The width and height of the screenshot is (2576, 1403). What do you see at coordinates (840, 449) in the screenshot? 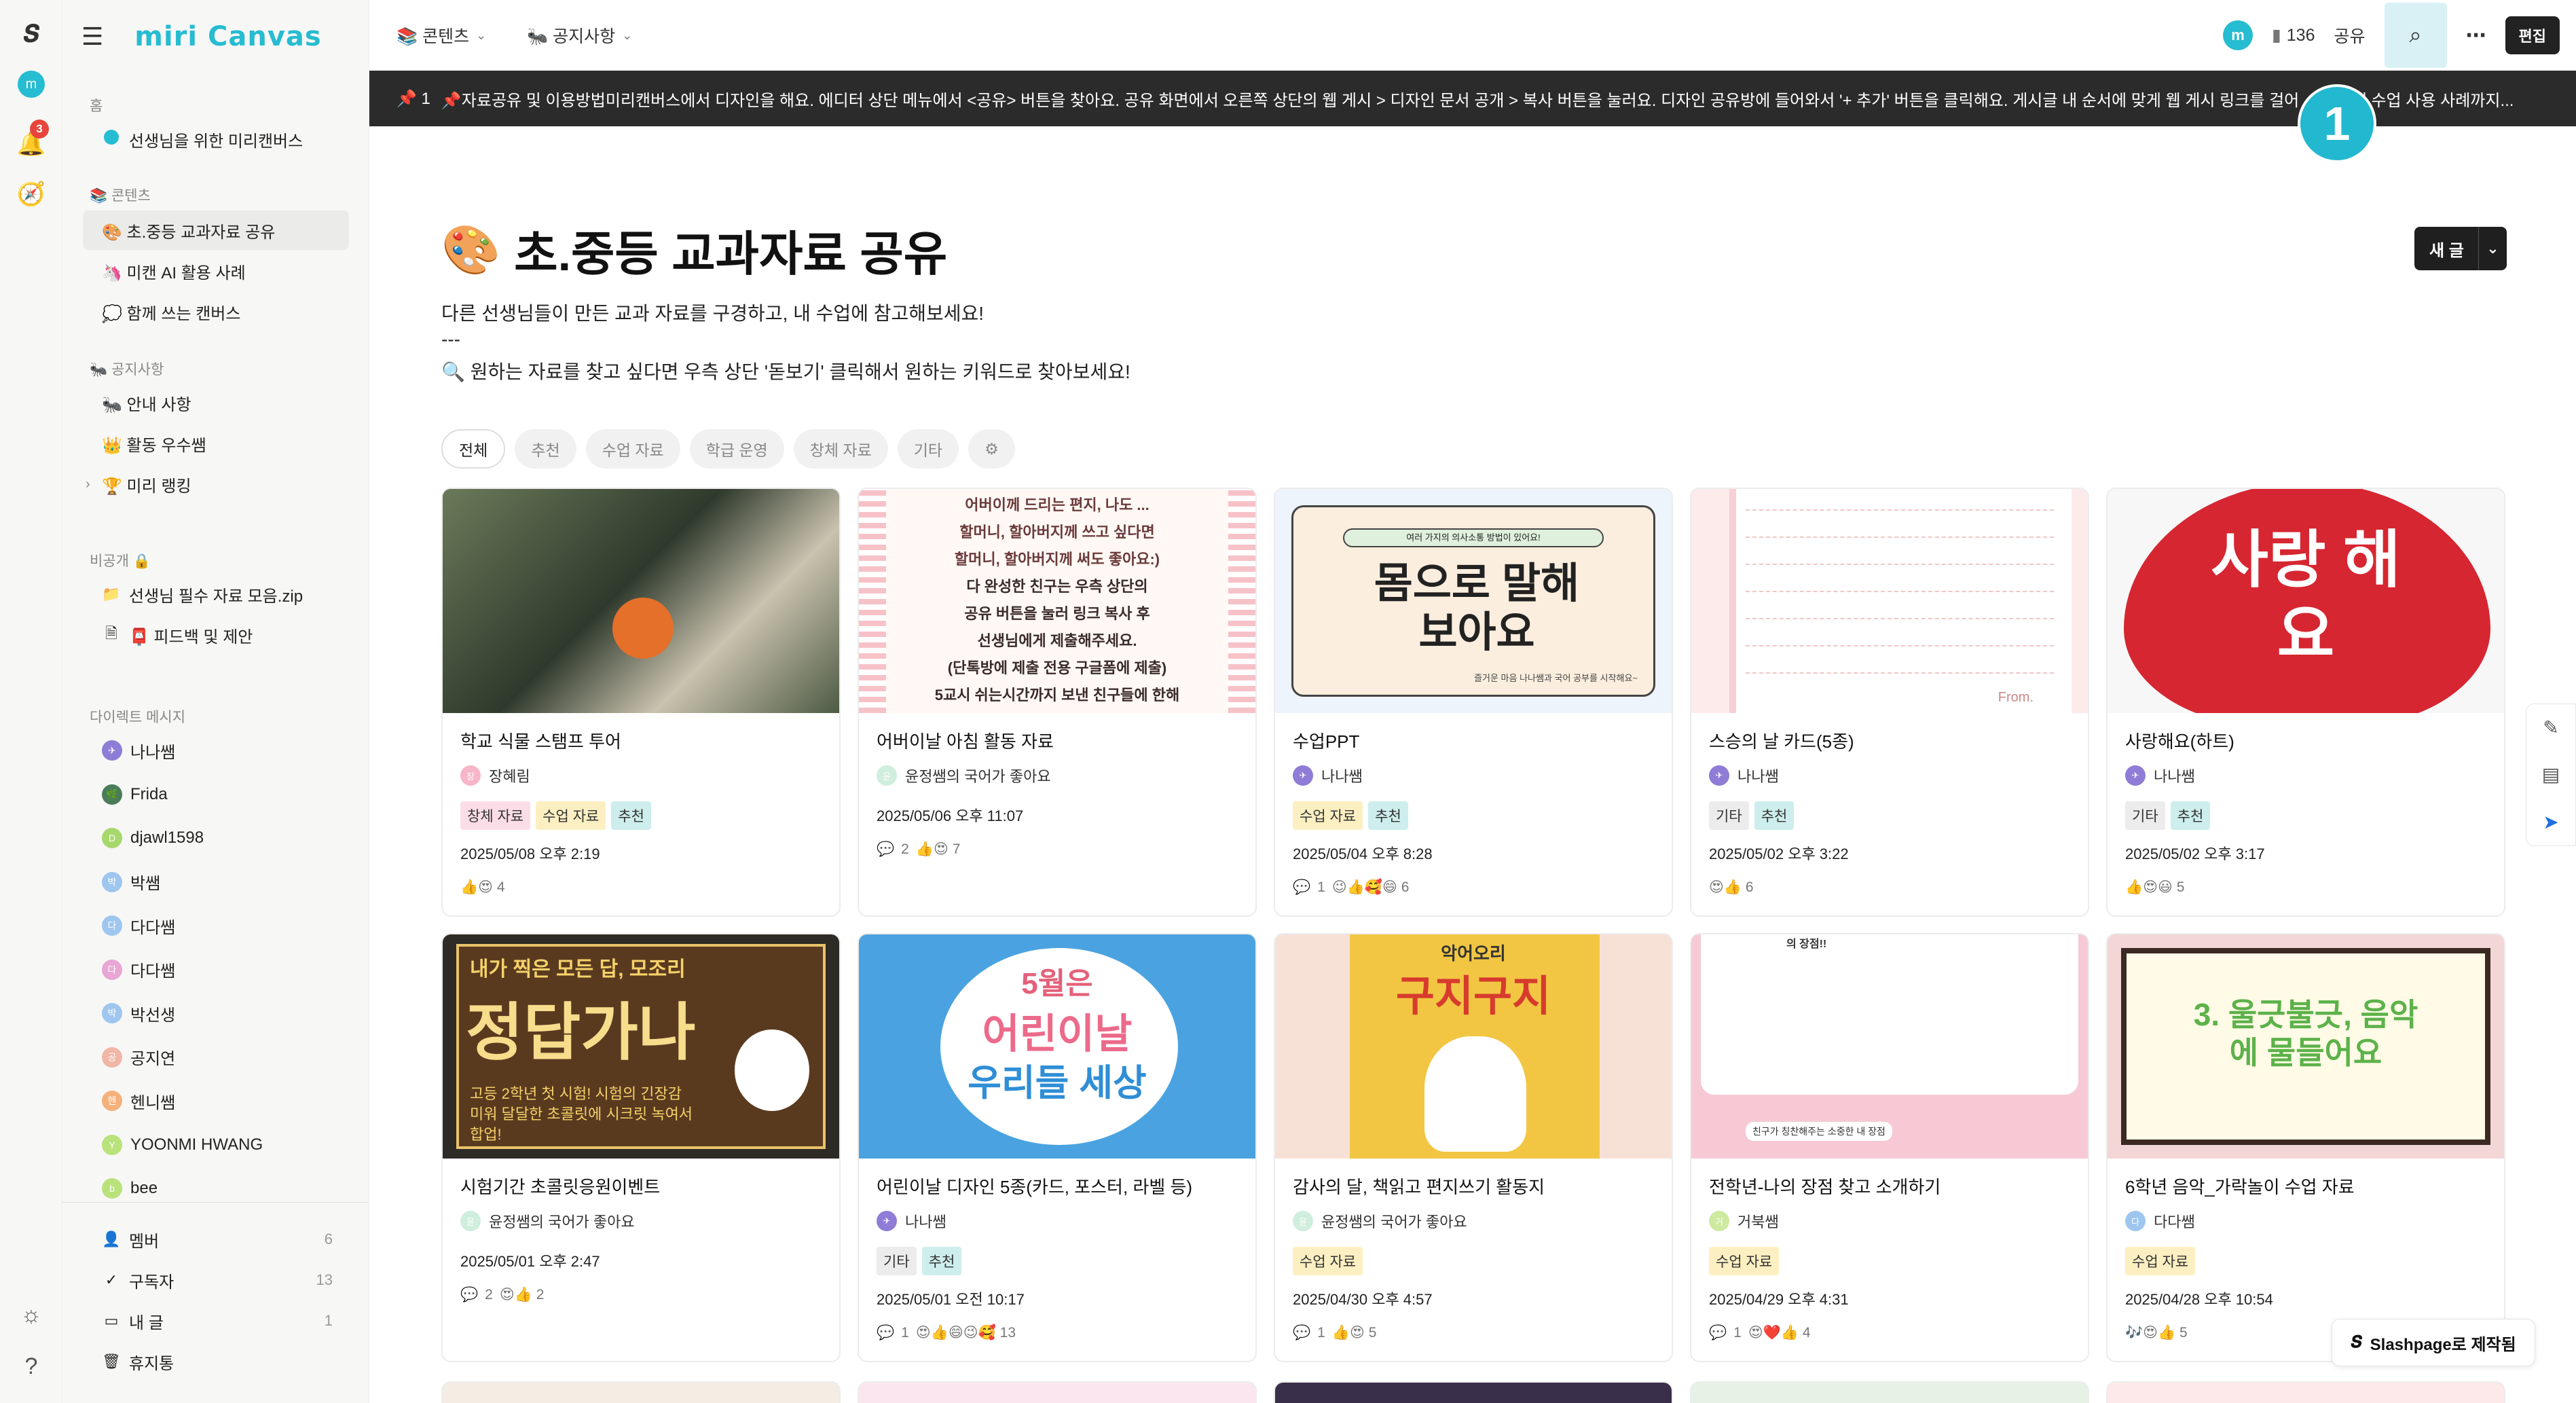
I see `filter-creative-material: 창체 자료` at bounding box center [840, 449].